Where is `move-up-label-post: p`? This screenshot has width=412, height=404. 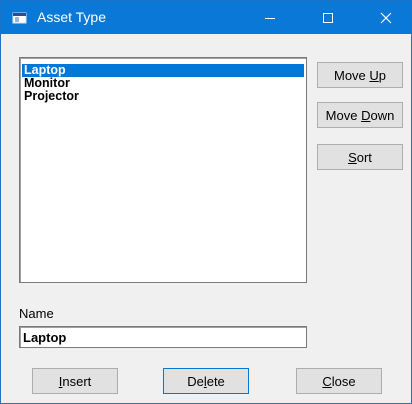 move-up-label-post: p is located at coordinates (382, 75).